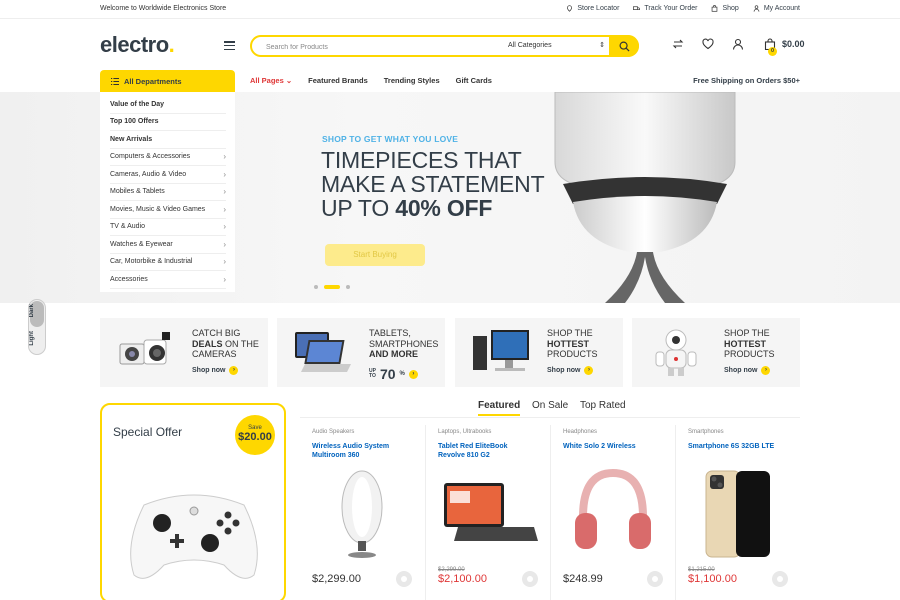 This screenshot has height=600, width=900. Describe the element at coordinates (358, 208) in the screenshot. I see `hero-line-3-prefix: UP TO` at that location.